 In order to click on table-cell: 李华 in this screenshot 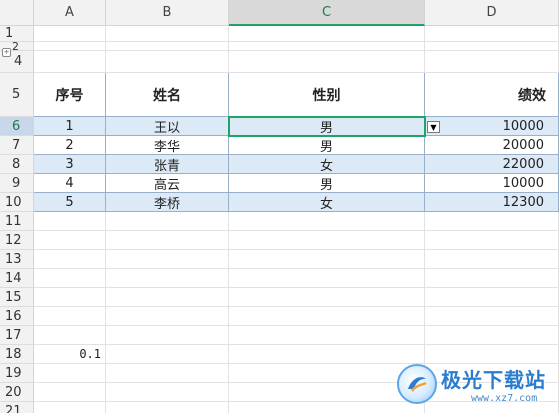, I will do `click(167, 145)`.